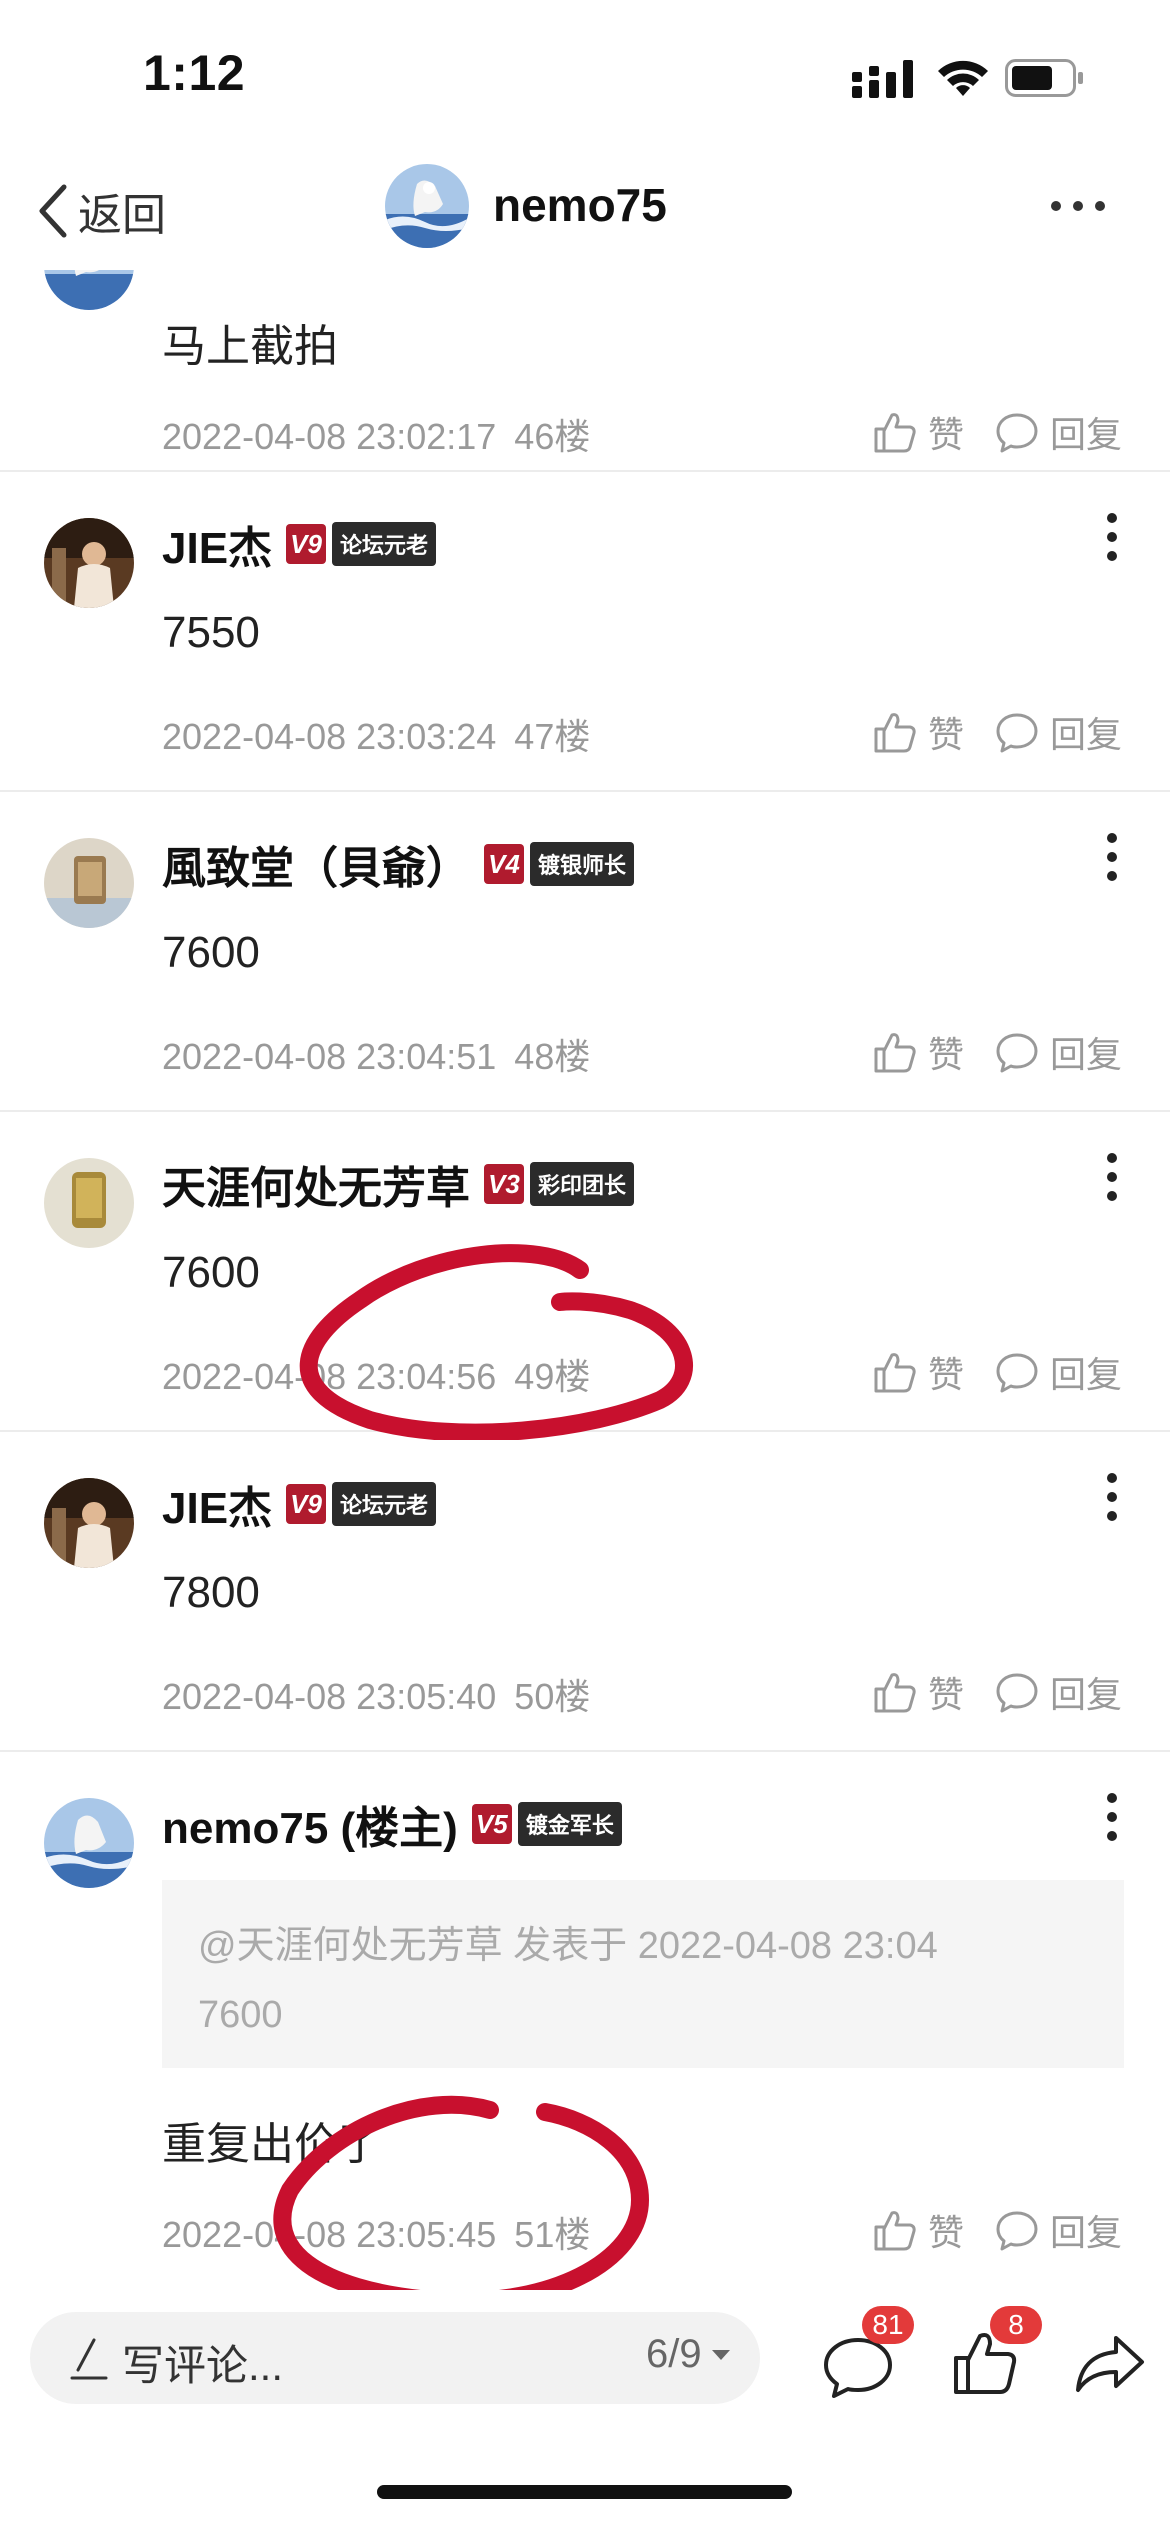  Describe the element at coordinates (329, 1696) in the screenshot. I see `reply-timestamp: 2022-04-08 23:05:40` at that location.